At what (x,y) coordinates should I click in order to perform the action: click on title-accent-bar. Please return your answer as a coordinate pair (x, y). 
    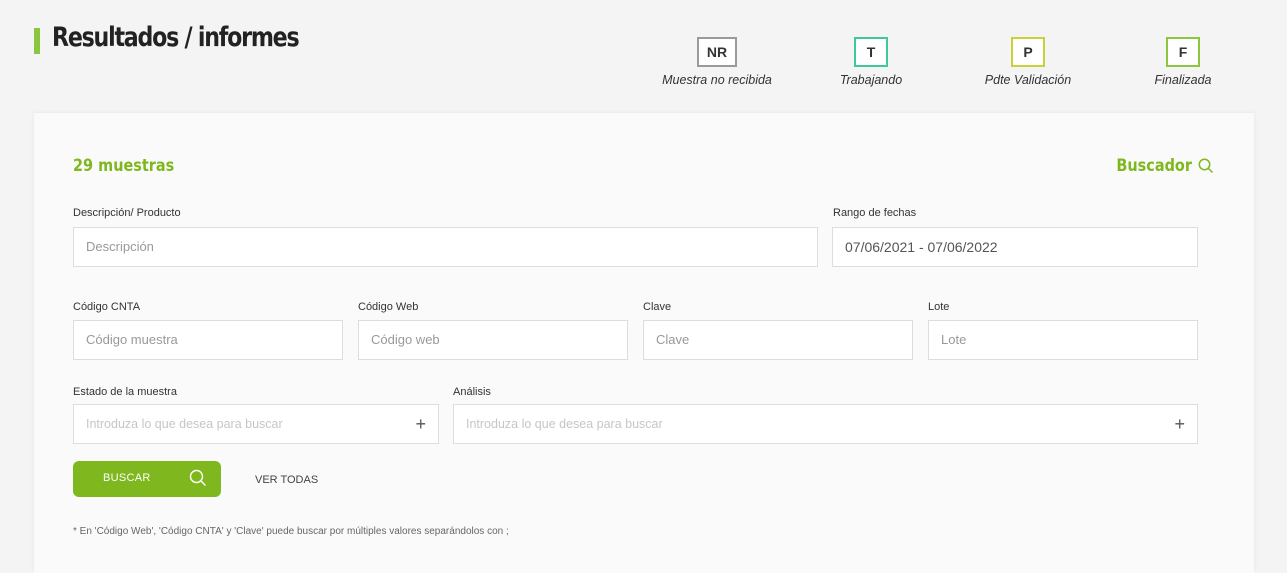
    Looking at the image, I should click on (37, 41).